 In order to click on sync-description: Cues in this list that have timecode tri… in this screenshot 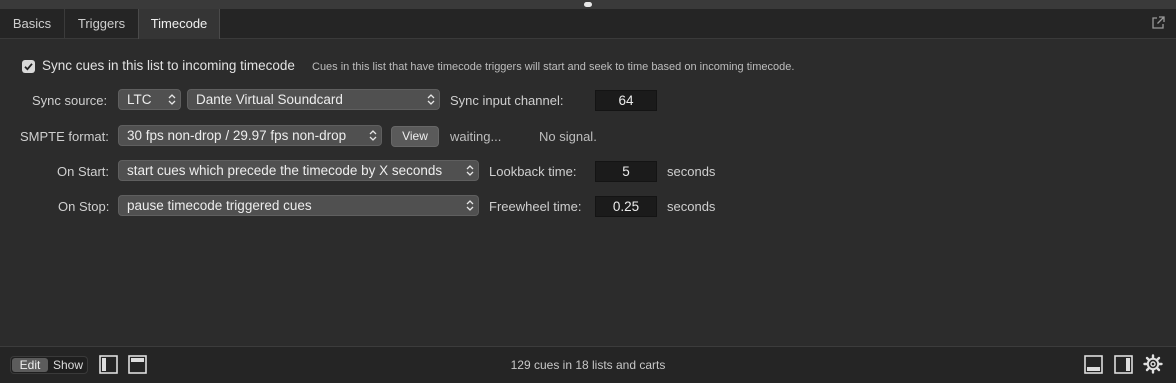, I will do `click(553, 67)`.